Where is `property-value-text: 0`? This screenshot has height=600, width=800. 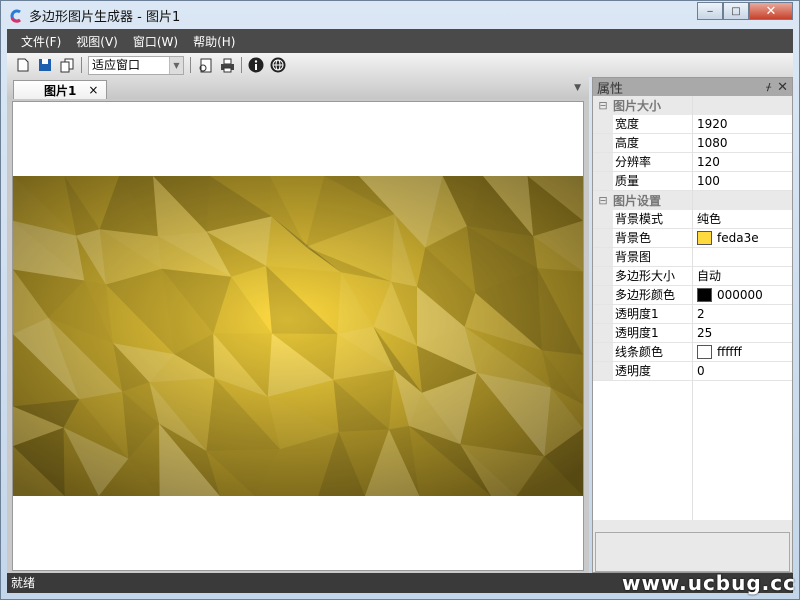 property-value-text: 0 is located at coordinates (701, 371).